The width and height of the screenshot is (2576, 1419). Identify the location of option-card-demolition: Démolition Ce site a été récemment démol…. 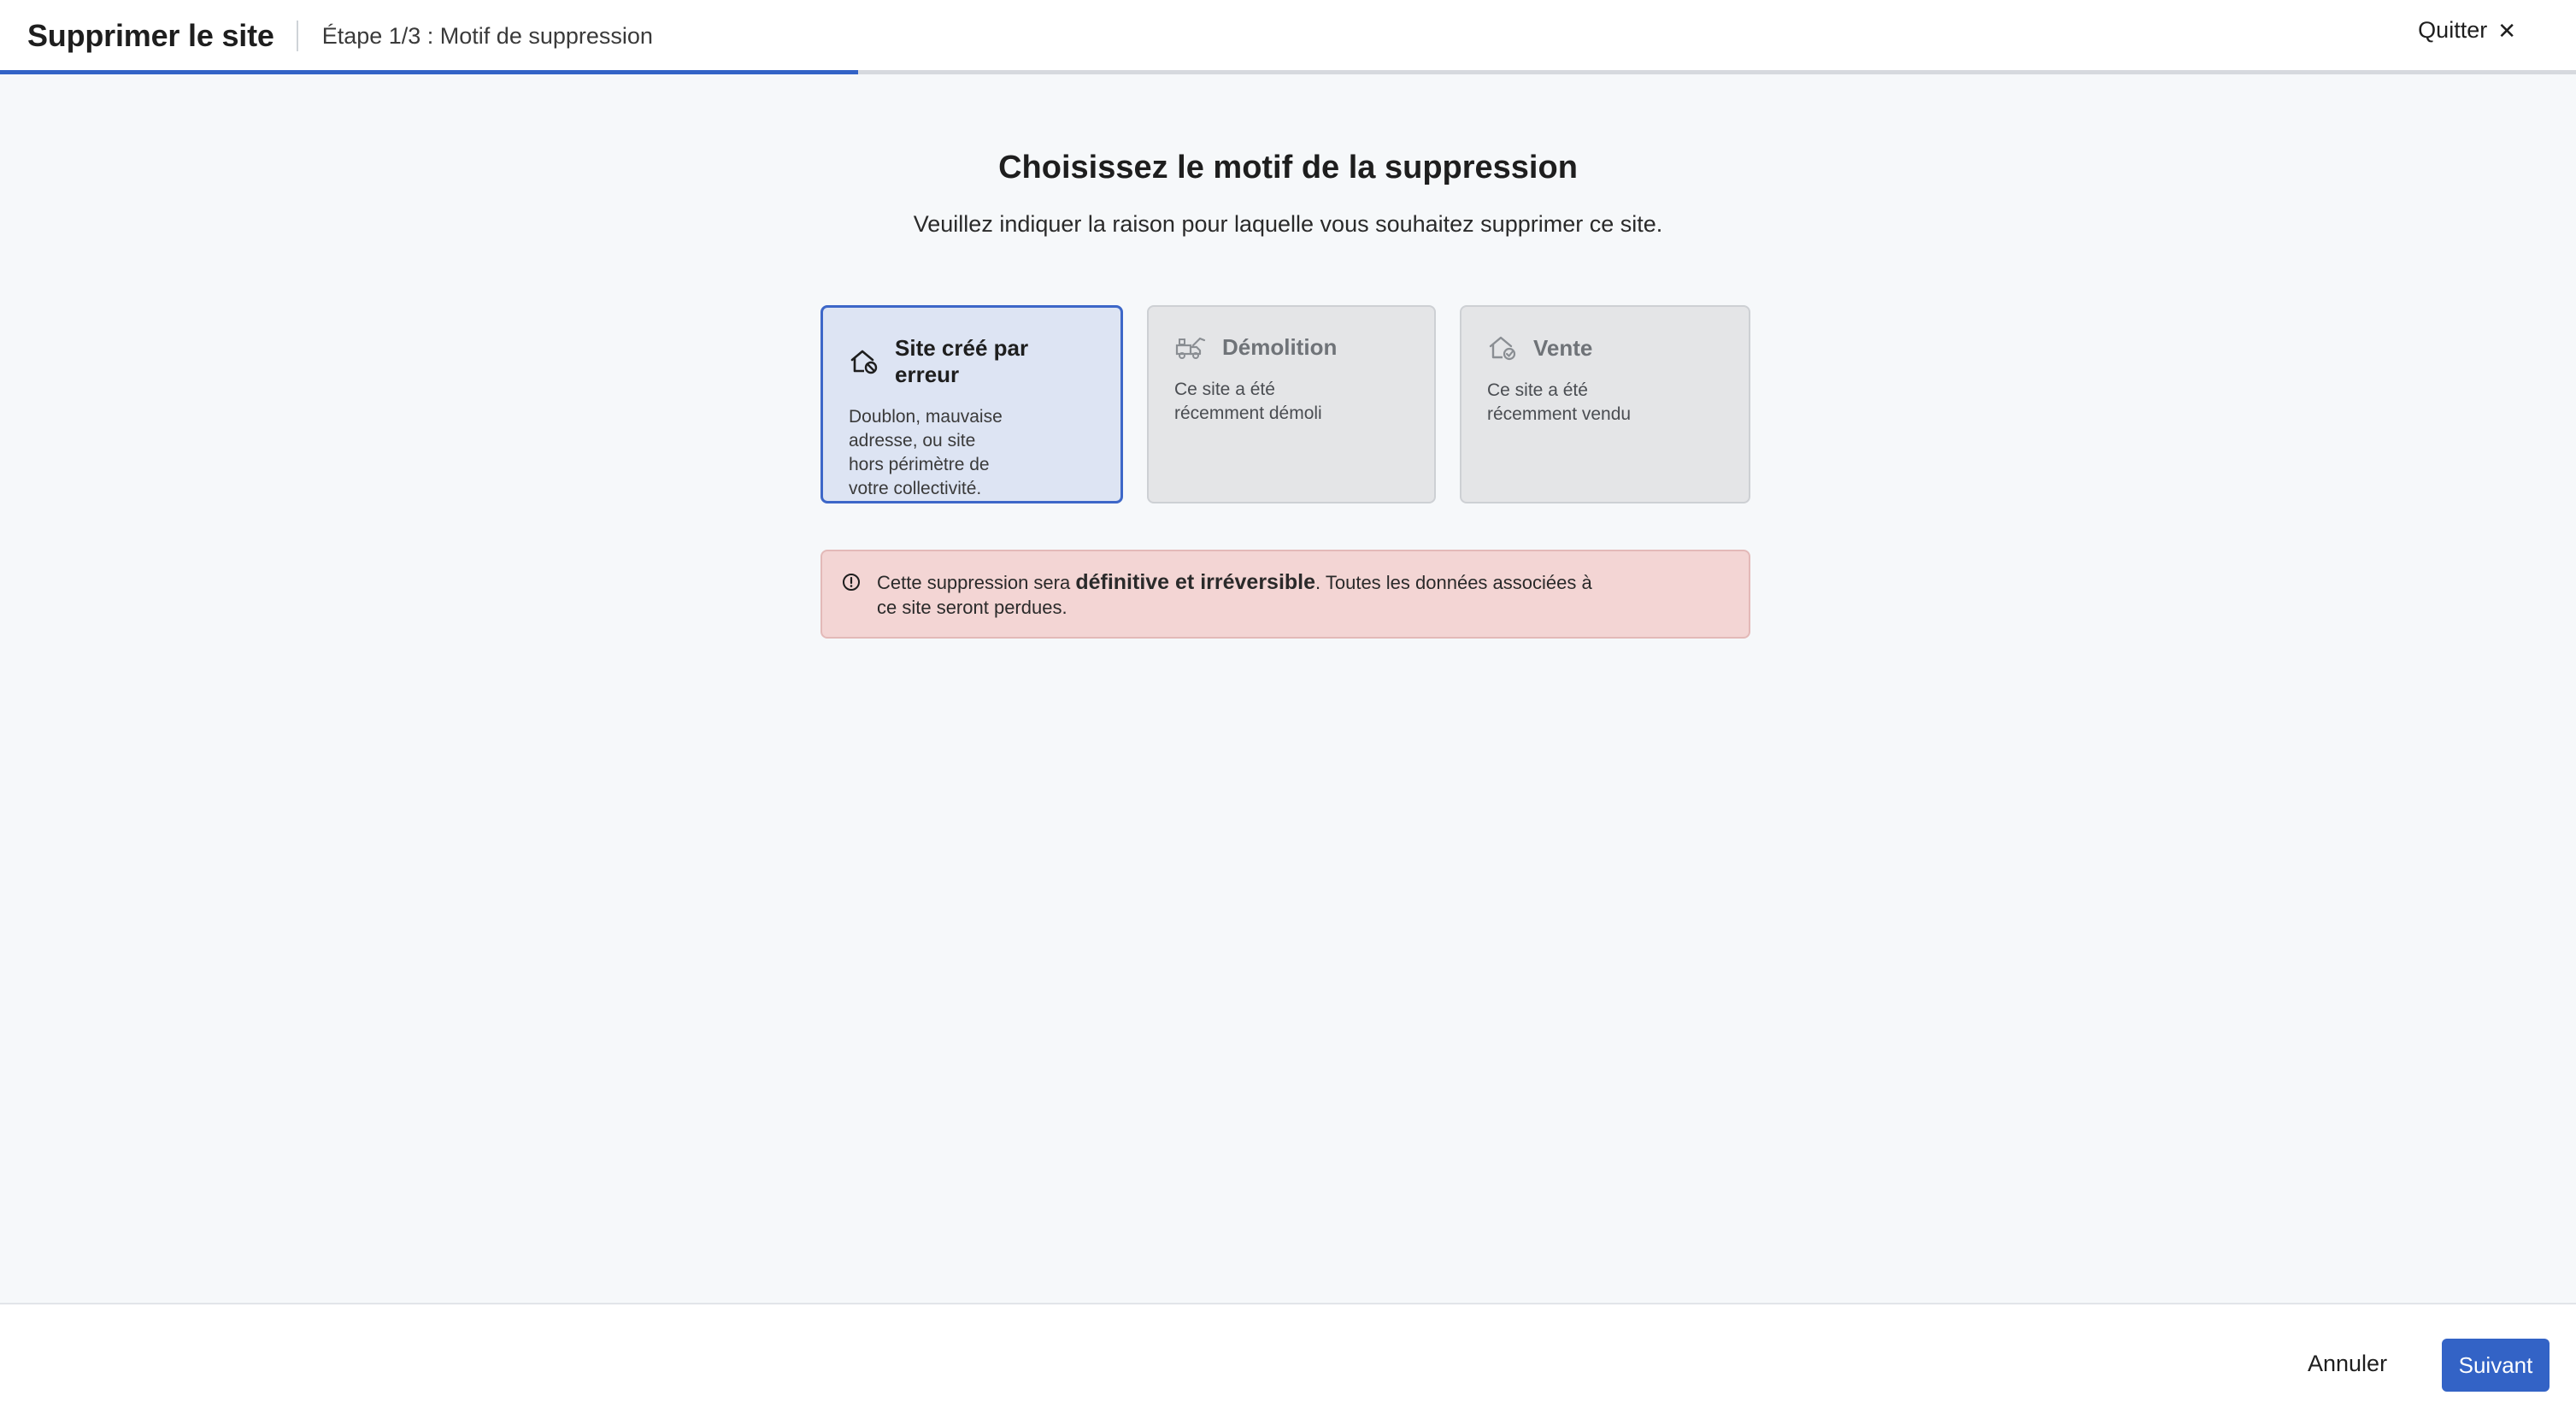
(1291, 404).